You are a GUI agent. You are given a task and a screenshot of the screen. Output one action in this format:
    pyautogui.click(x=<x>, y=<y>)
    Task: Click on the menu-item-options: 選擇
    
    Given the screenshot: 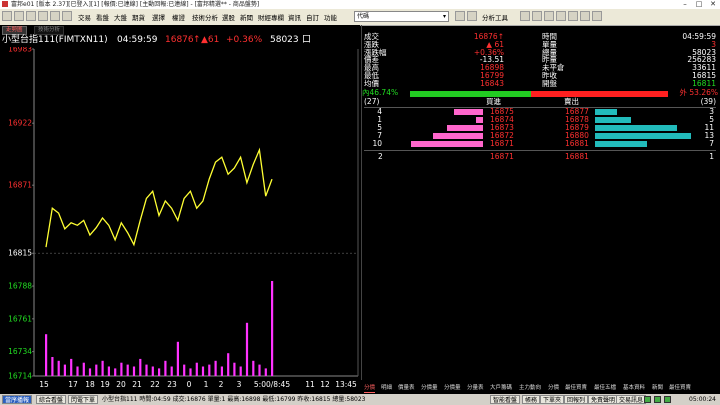 What is the action you would take?
    pyautogui.click(x=158, y=17)
    